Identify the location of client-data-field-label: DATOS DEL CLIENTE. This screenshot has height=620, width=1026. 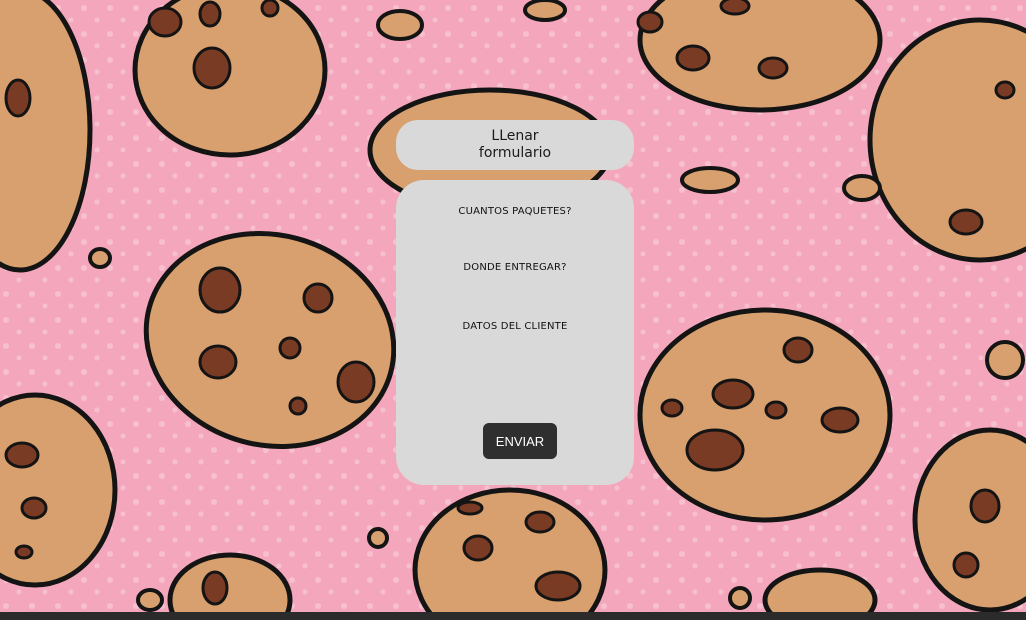
(515, 326).